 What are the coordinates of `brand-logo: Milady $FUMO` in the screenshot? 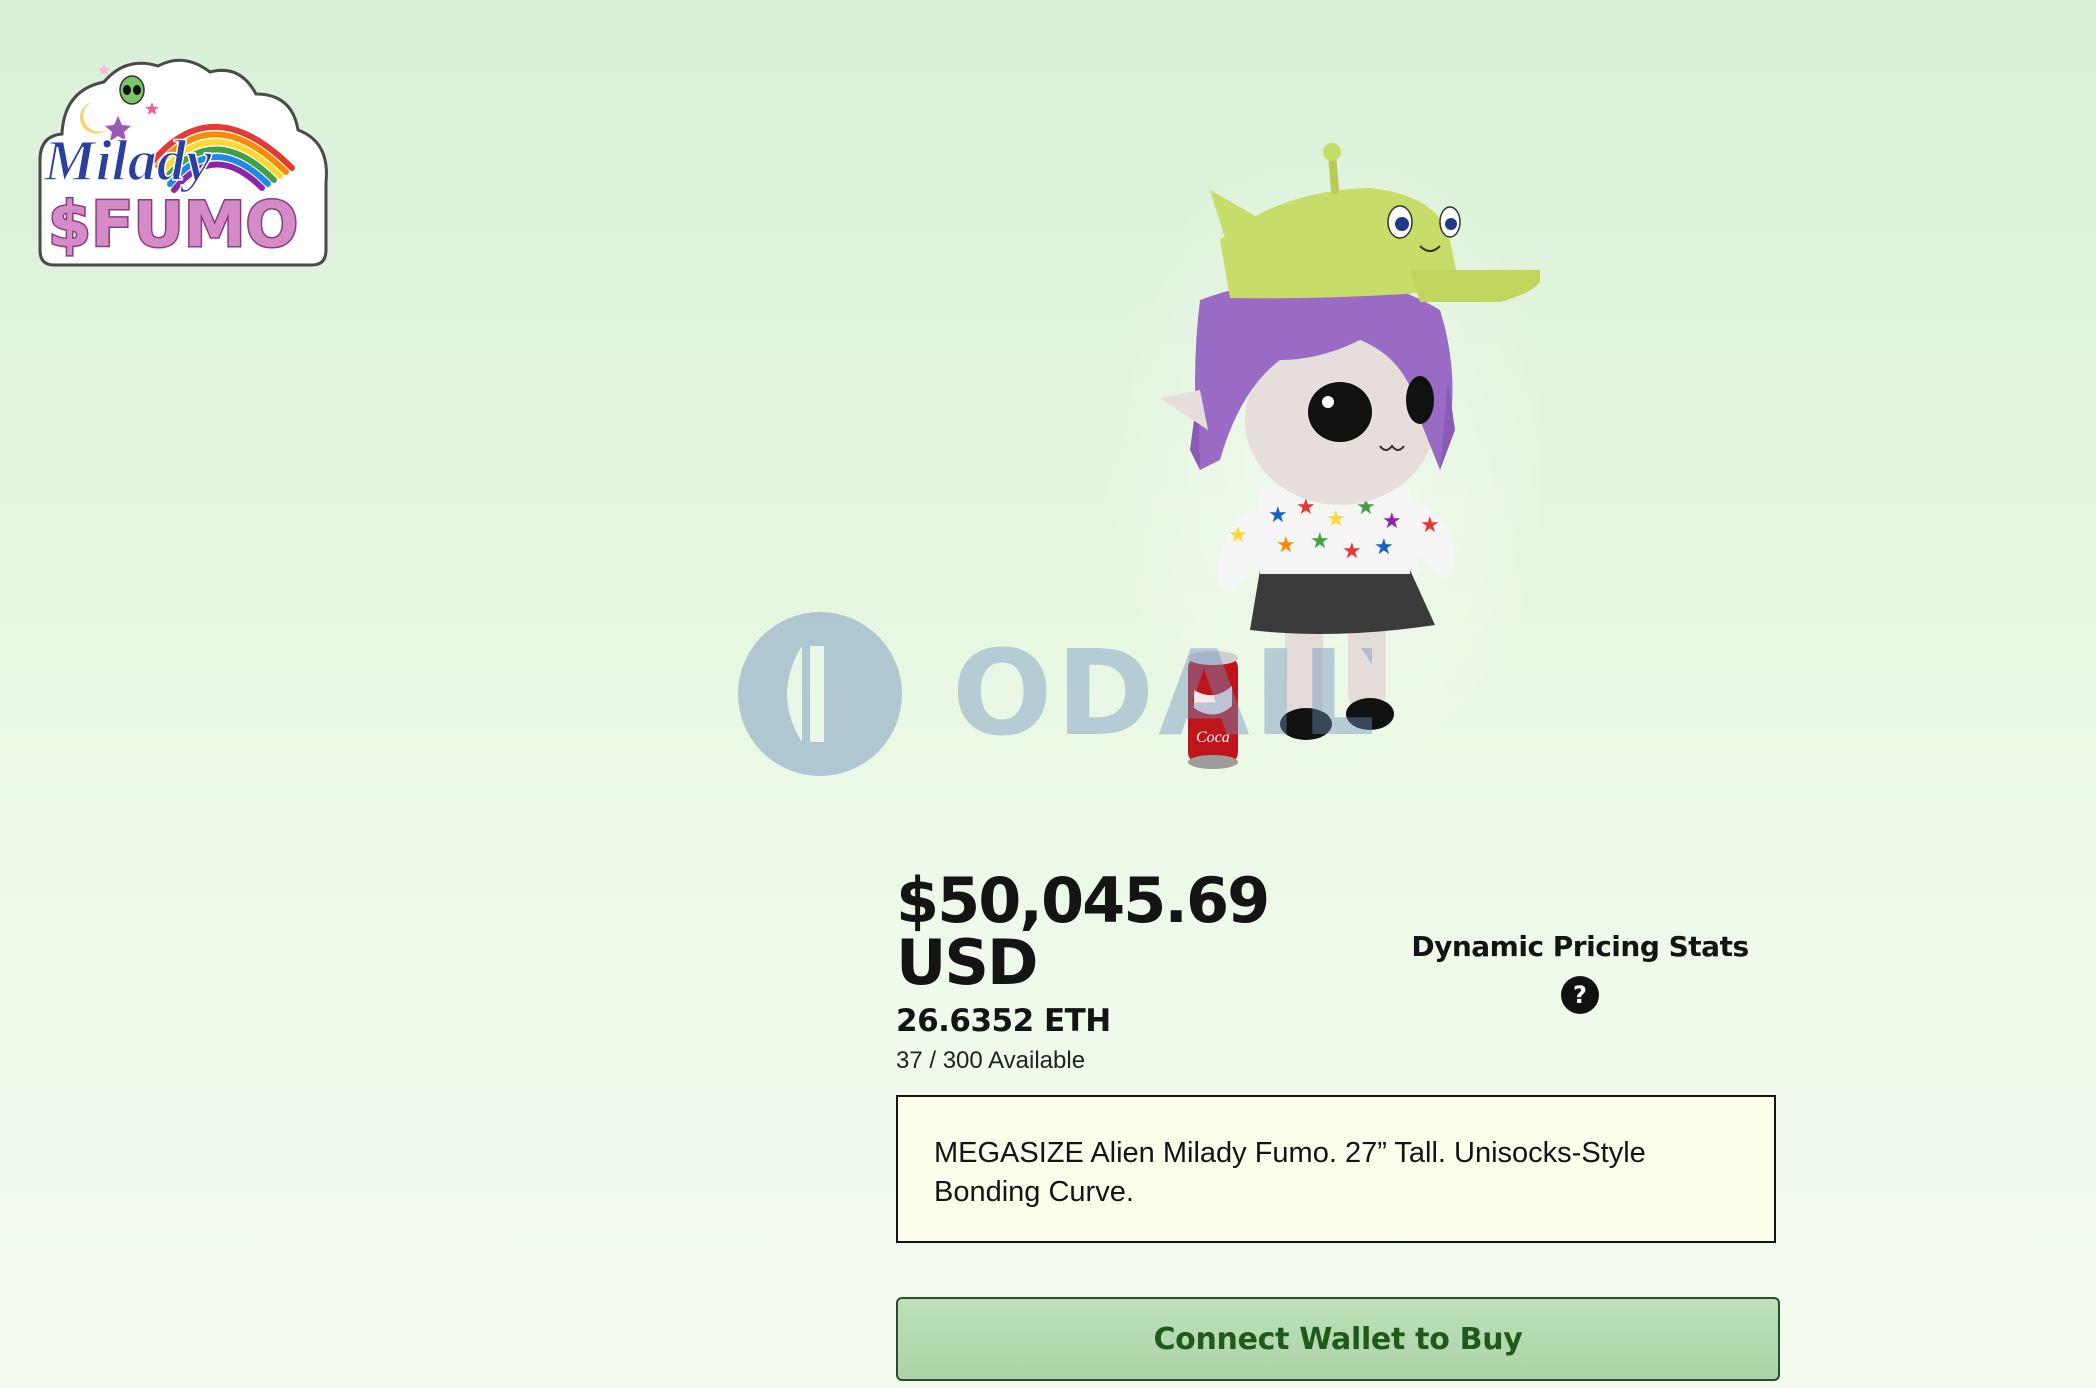 It's located at (183, 163).